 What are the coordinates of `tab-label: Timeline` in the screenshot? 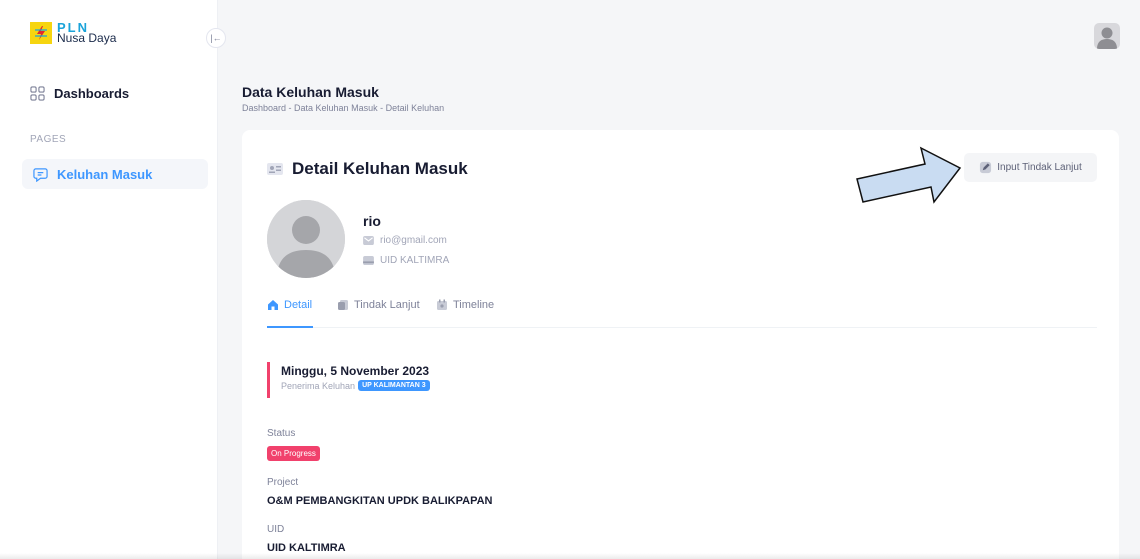 It's located at (474, 305).